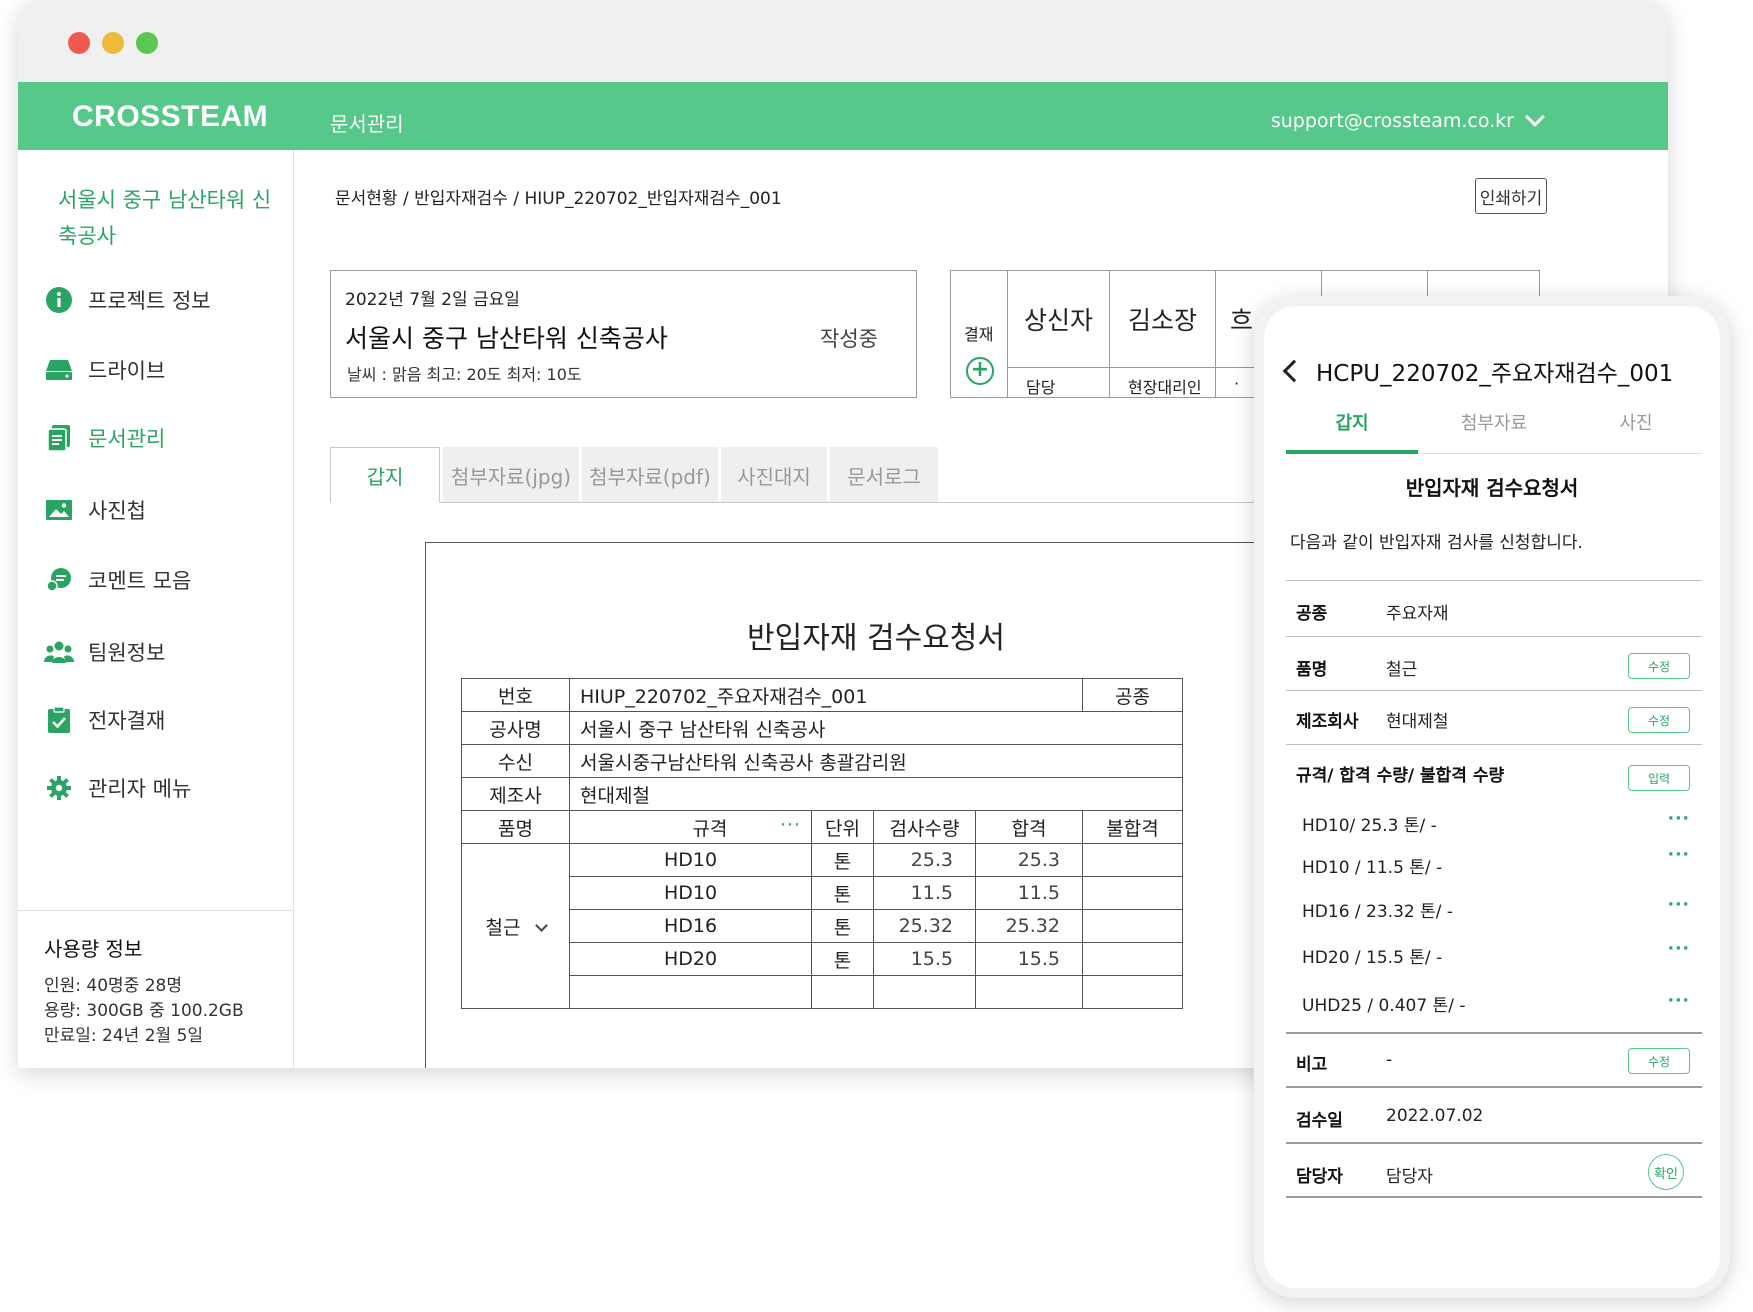 Image resolution: width=1753 pixels, height=1312 pixels. What do you see at coordinates (59, 580) in the screenshot?
I see `comment-icon` at bounding box center [59, 580].